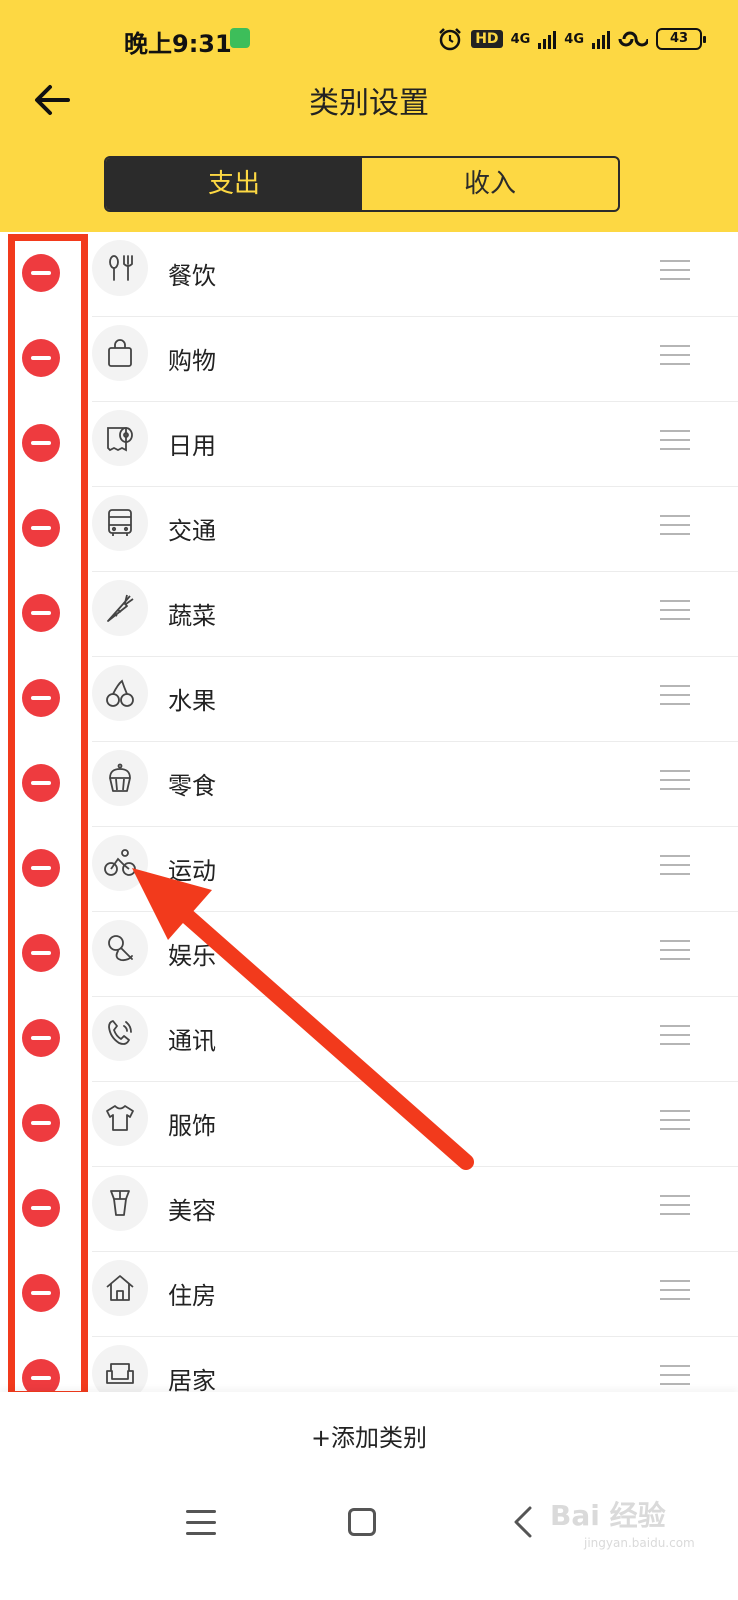 The height and width of the screenshot is (1600, 738). I want to click on bicycle-icon, so click(120, 862).